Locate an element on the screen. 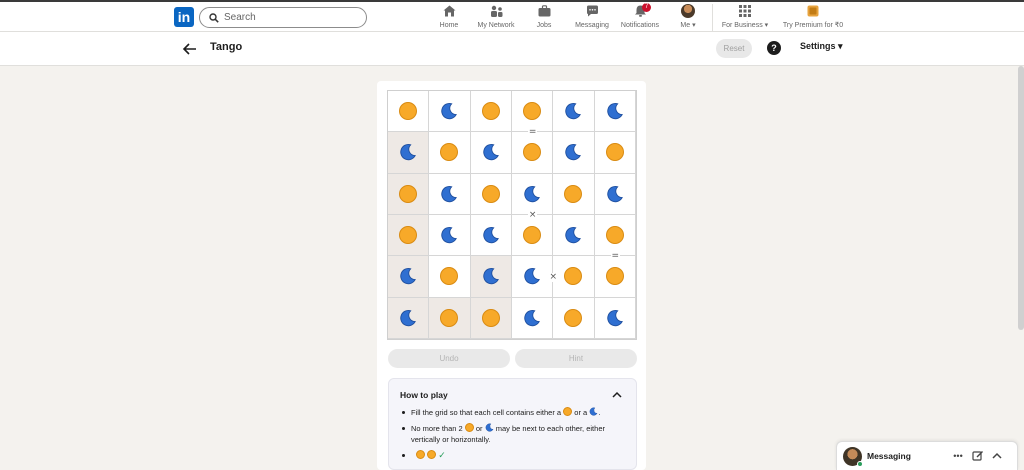 This screenshot has width=1024, height=470. premium-icon is located at coordinates (813, 11).